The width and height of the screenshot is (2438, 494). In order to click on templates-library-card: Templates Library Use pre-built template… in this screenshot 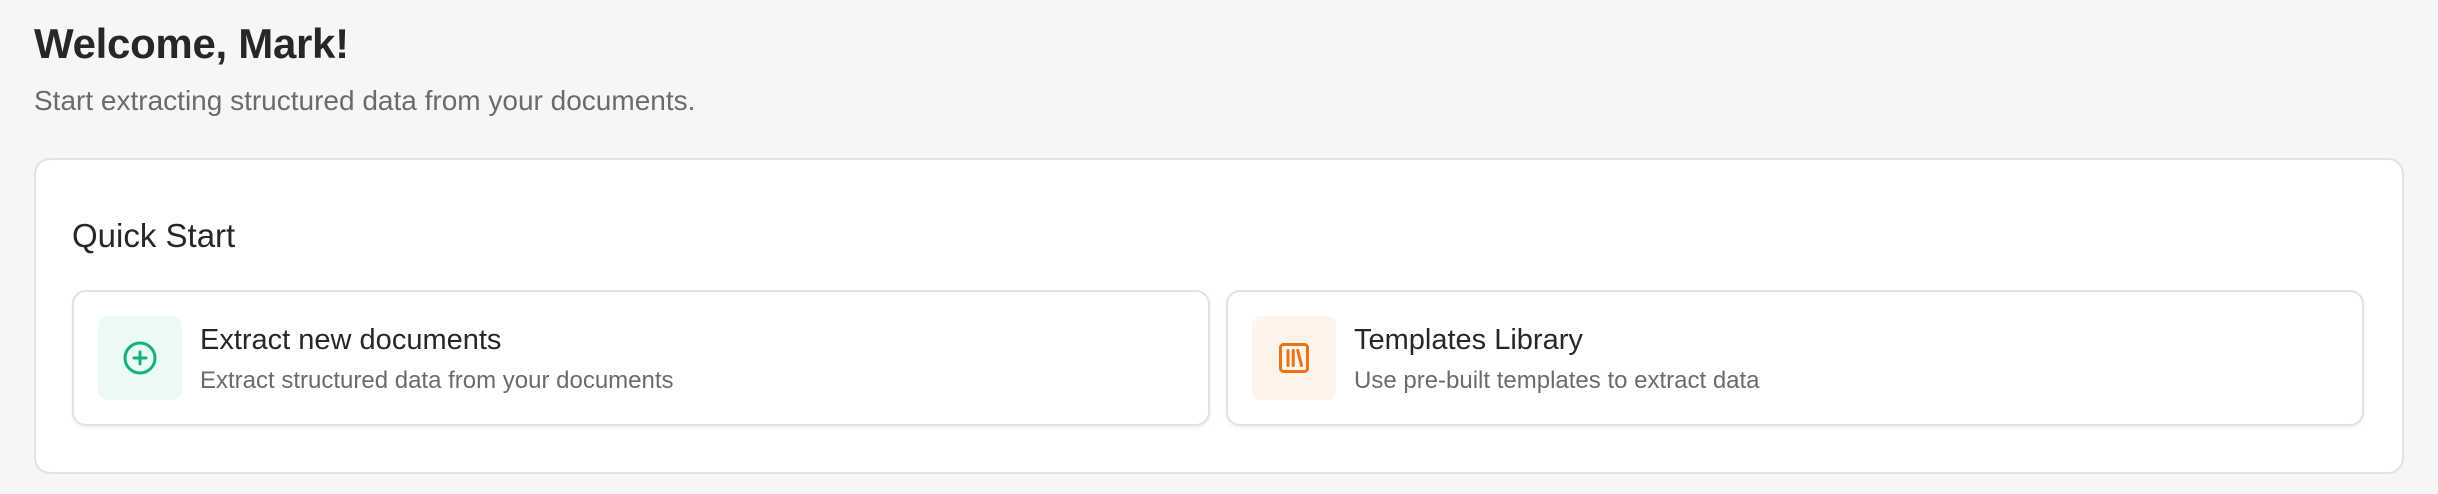, I will do `click(1795, 358)`.